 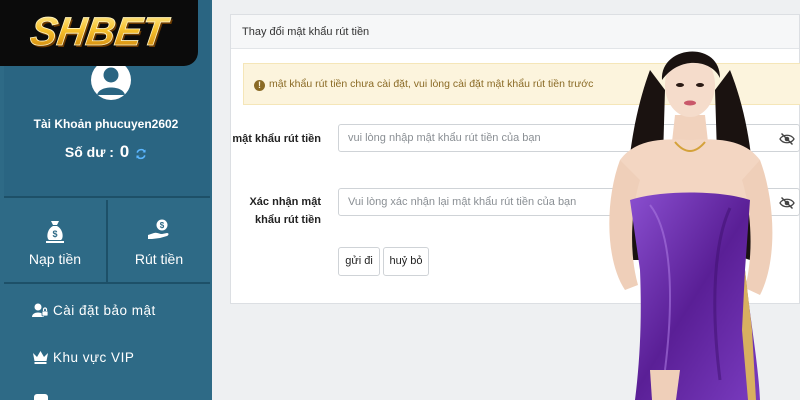 I want to click on avatar-icon, so click(x=111, y=80).